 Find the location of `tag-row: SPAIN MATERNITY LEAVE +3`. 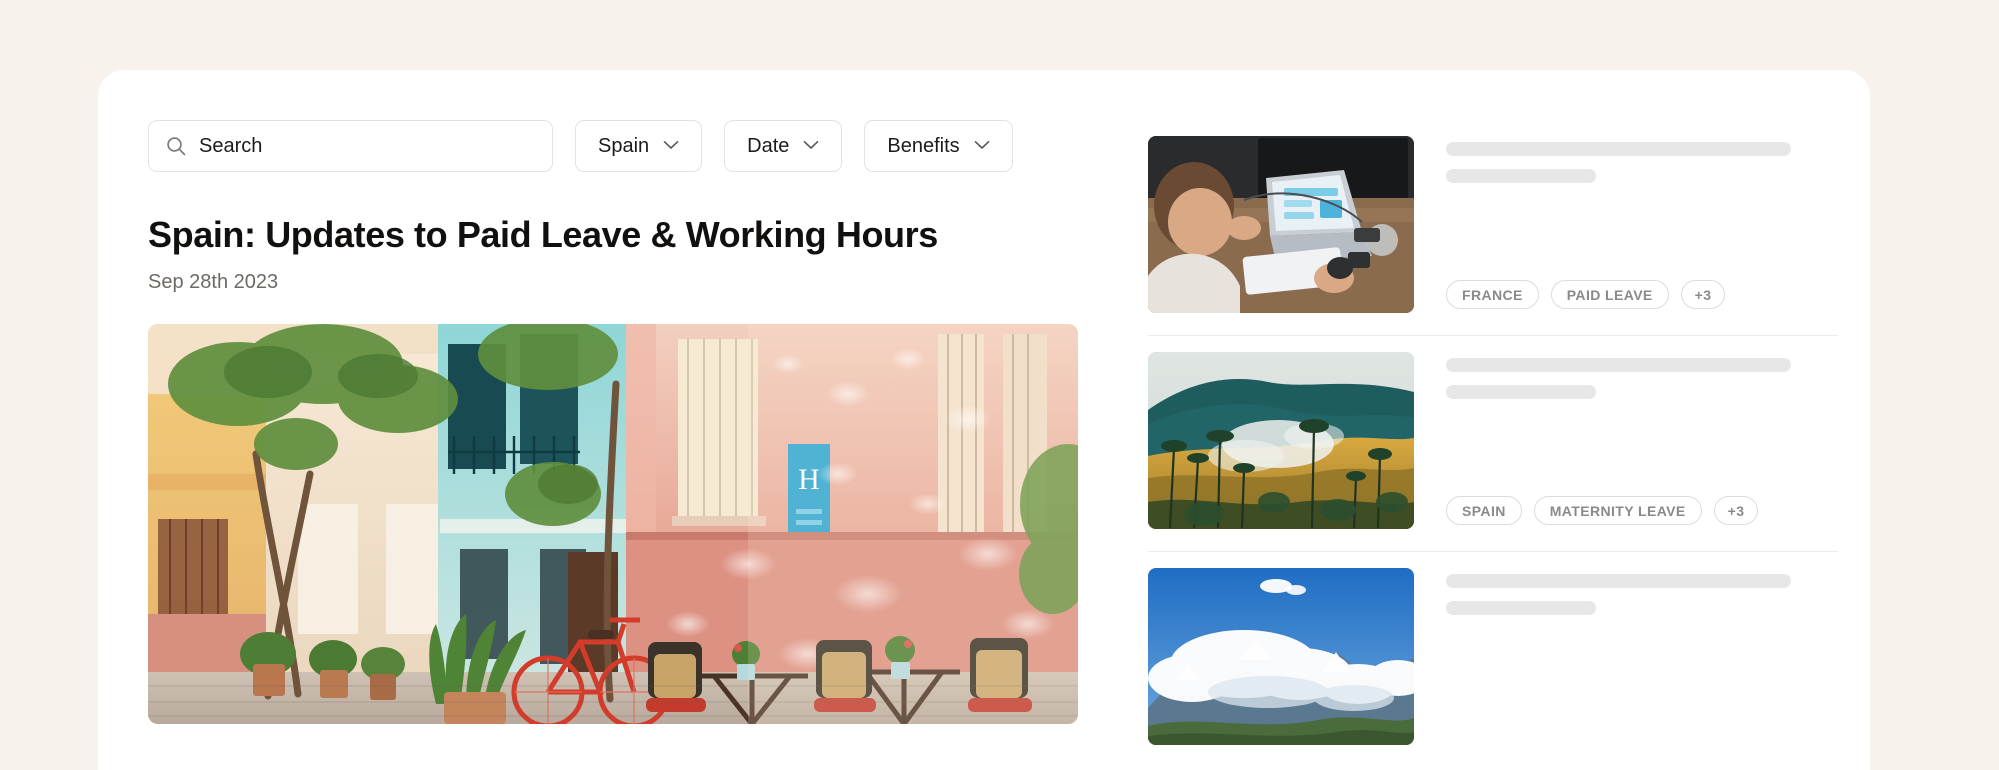

tag-row: SPAIN MATERNITY LEAVE +3 is located at coordinates (1642, 512).